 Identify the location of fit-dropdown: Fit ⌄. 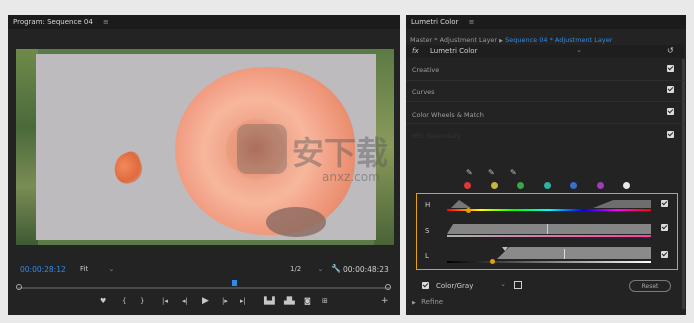
(97, 269).